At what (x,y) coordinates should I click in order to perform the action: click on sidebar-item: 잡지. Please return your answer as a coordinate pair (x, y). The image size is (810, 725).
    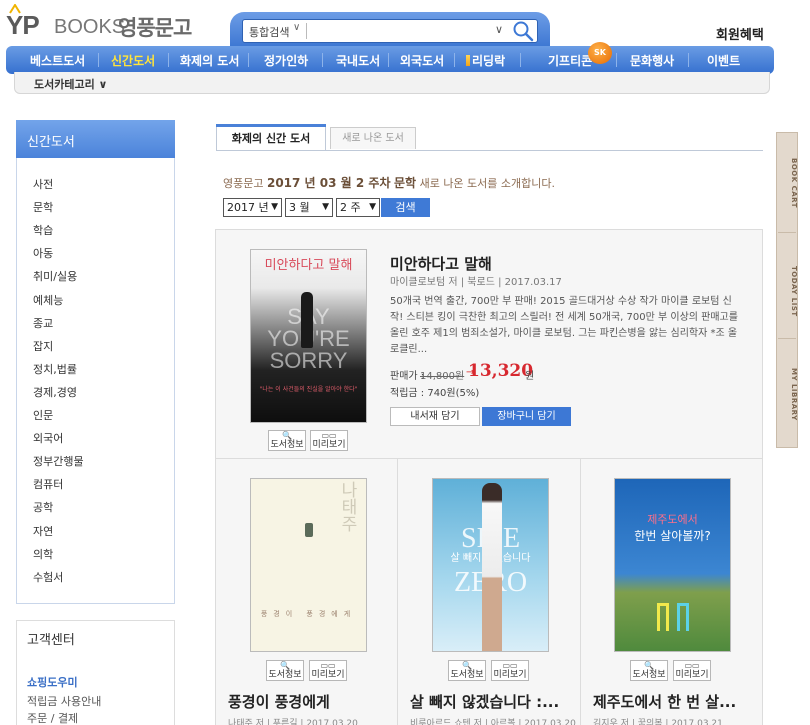
    Looking at the image, I should click on (43, 346).